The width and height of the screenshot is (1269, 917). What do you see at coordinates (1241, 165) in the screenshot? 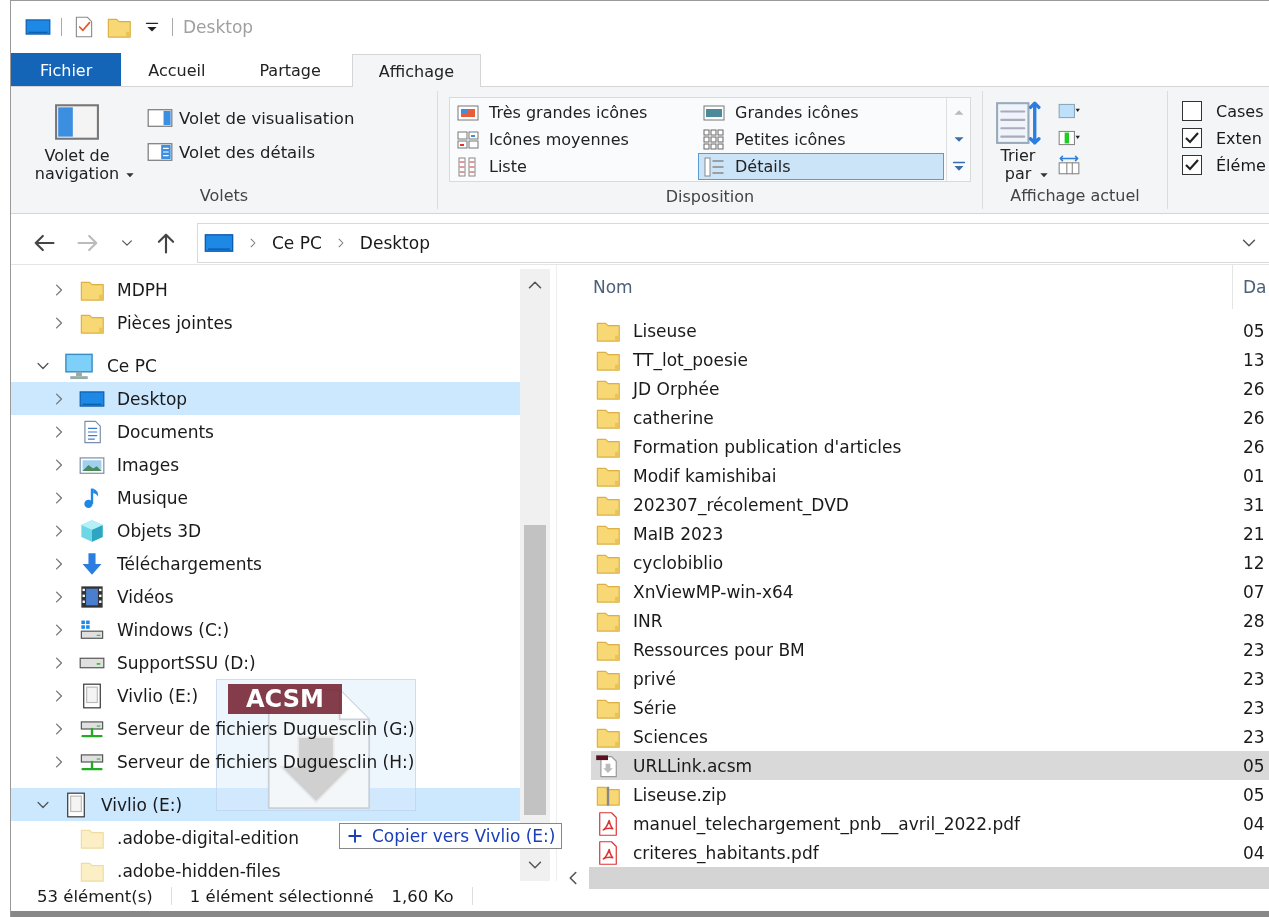
I see `checkbox-label: Éléme` at bounding box center [1241, 165].